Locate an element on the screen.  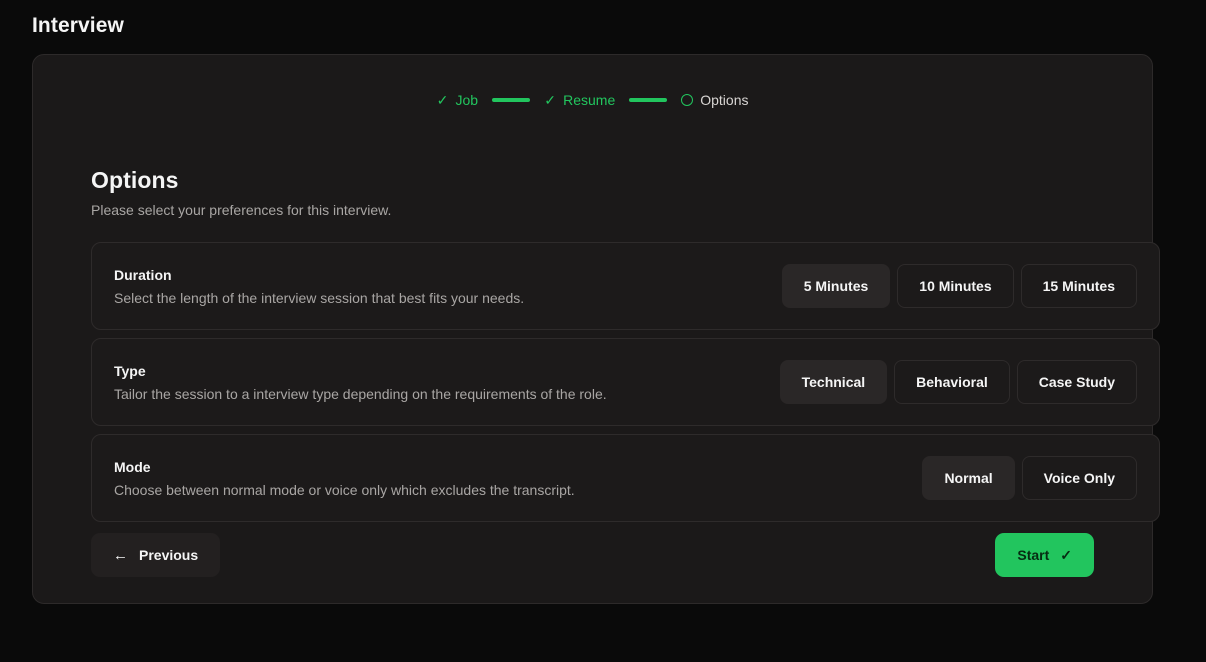
wizard-footer: ← Previous Start ✓ is located at coordinates (592, 555).